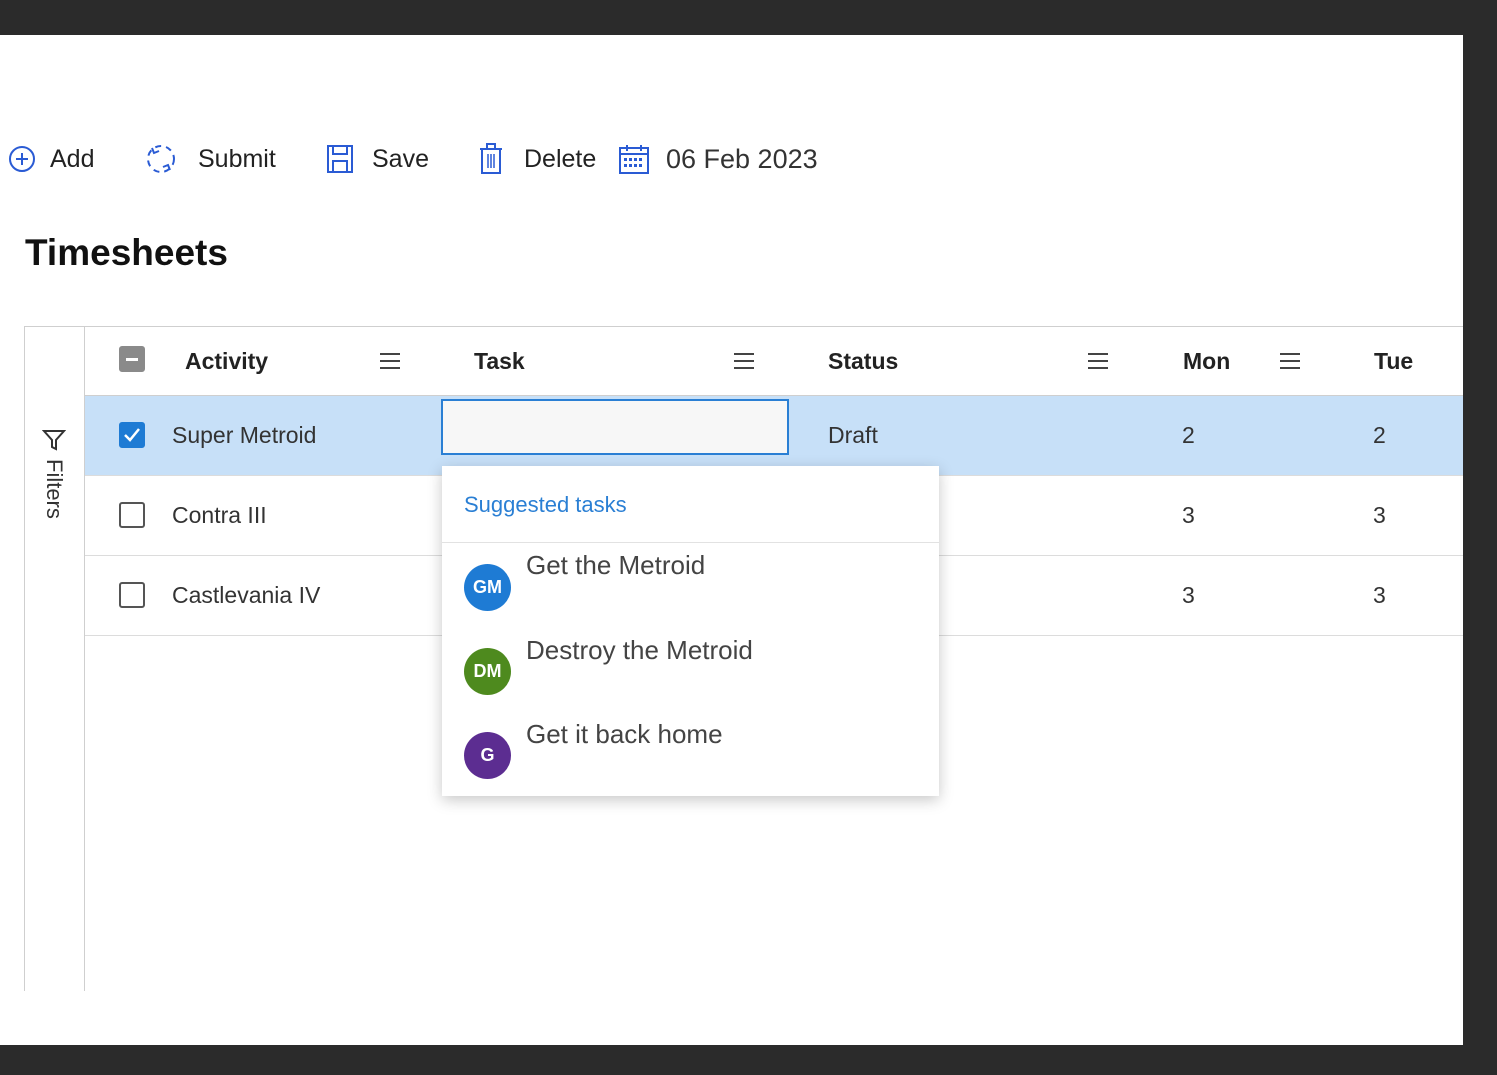 This screenshot has height=1075, width=1497. Describe the element at coordinates (1379, 435) in the screenshot. I see `tue-cell: 2` at that location.